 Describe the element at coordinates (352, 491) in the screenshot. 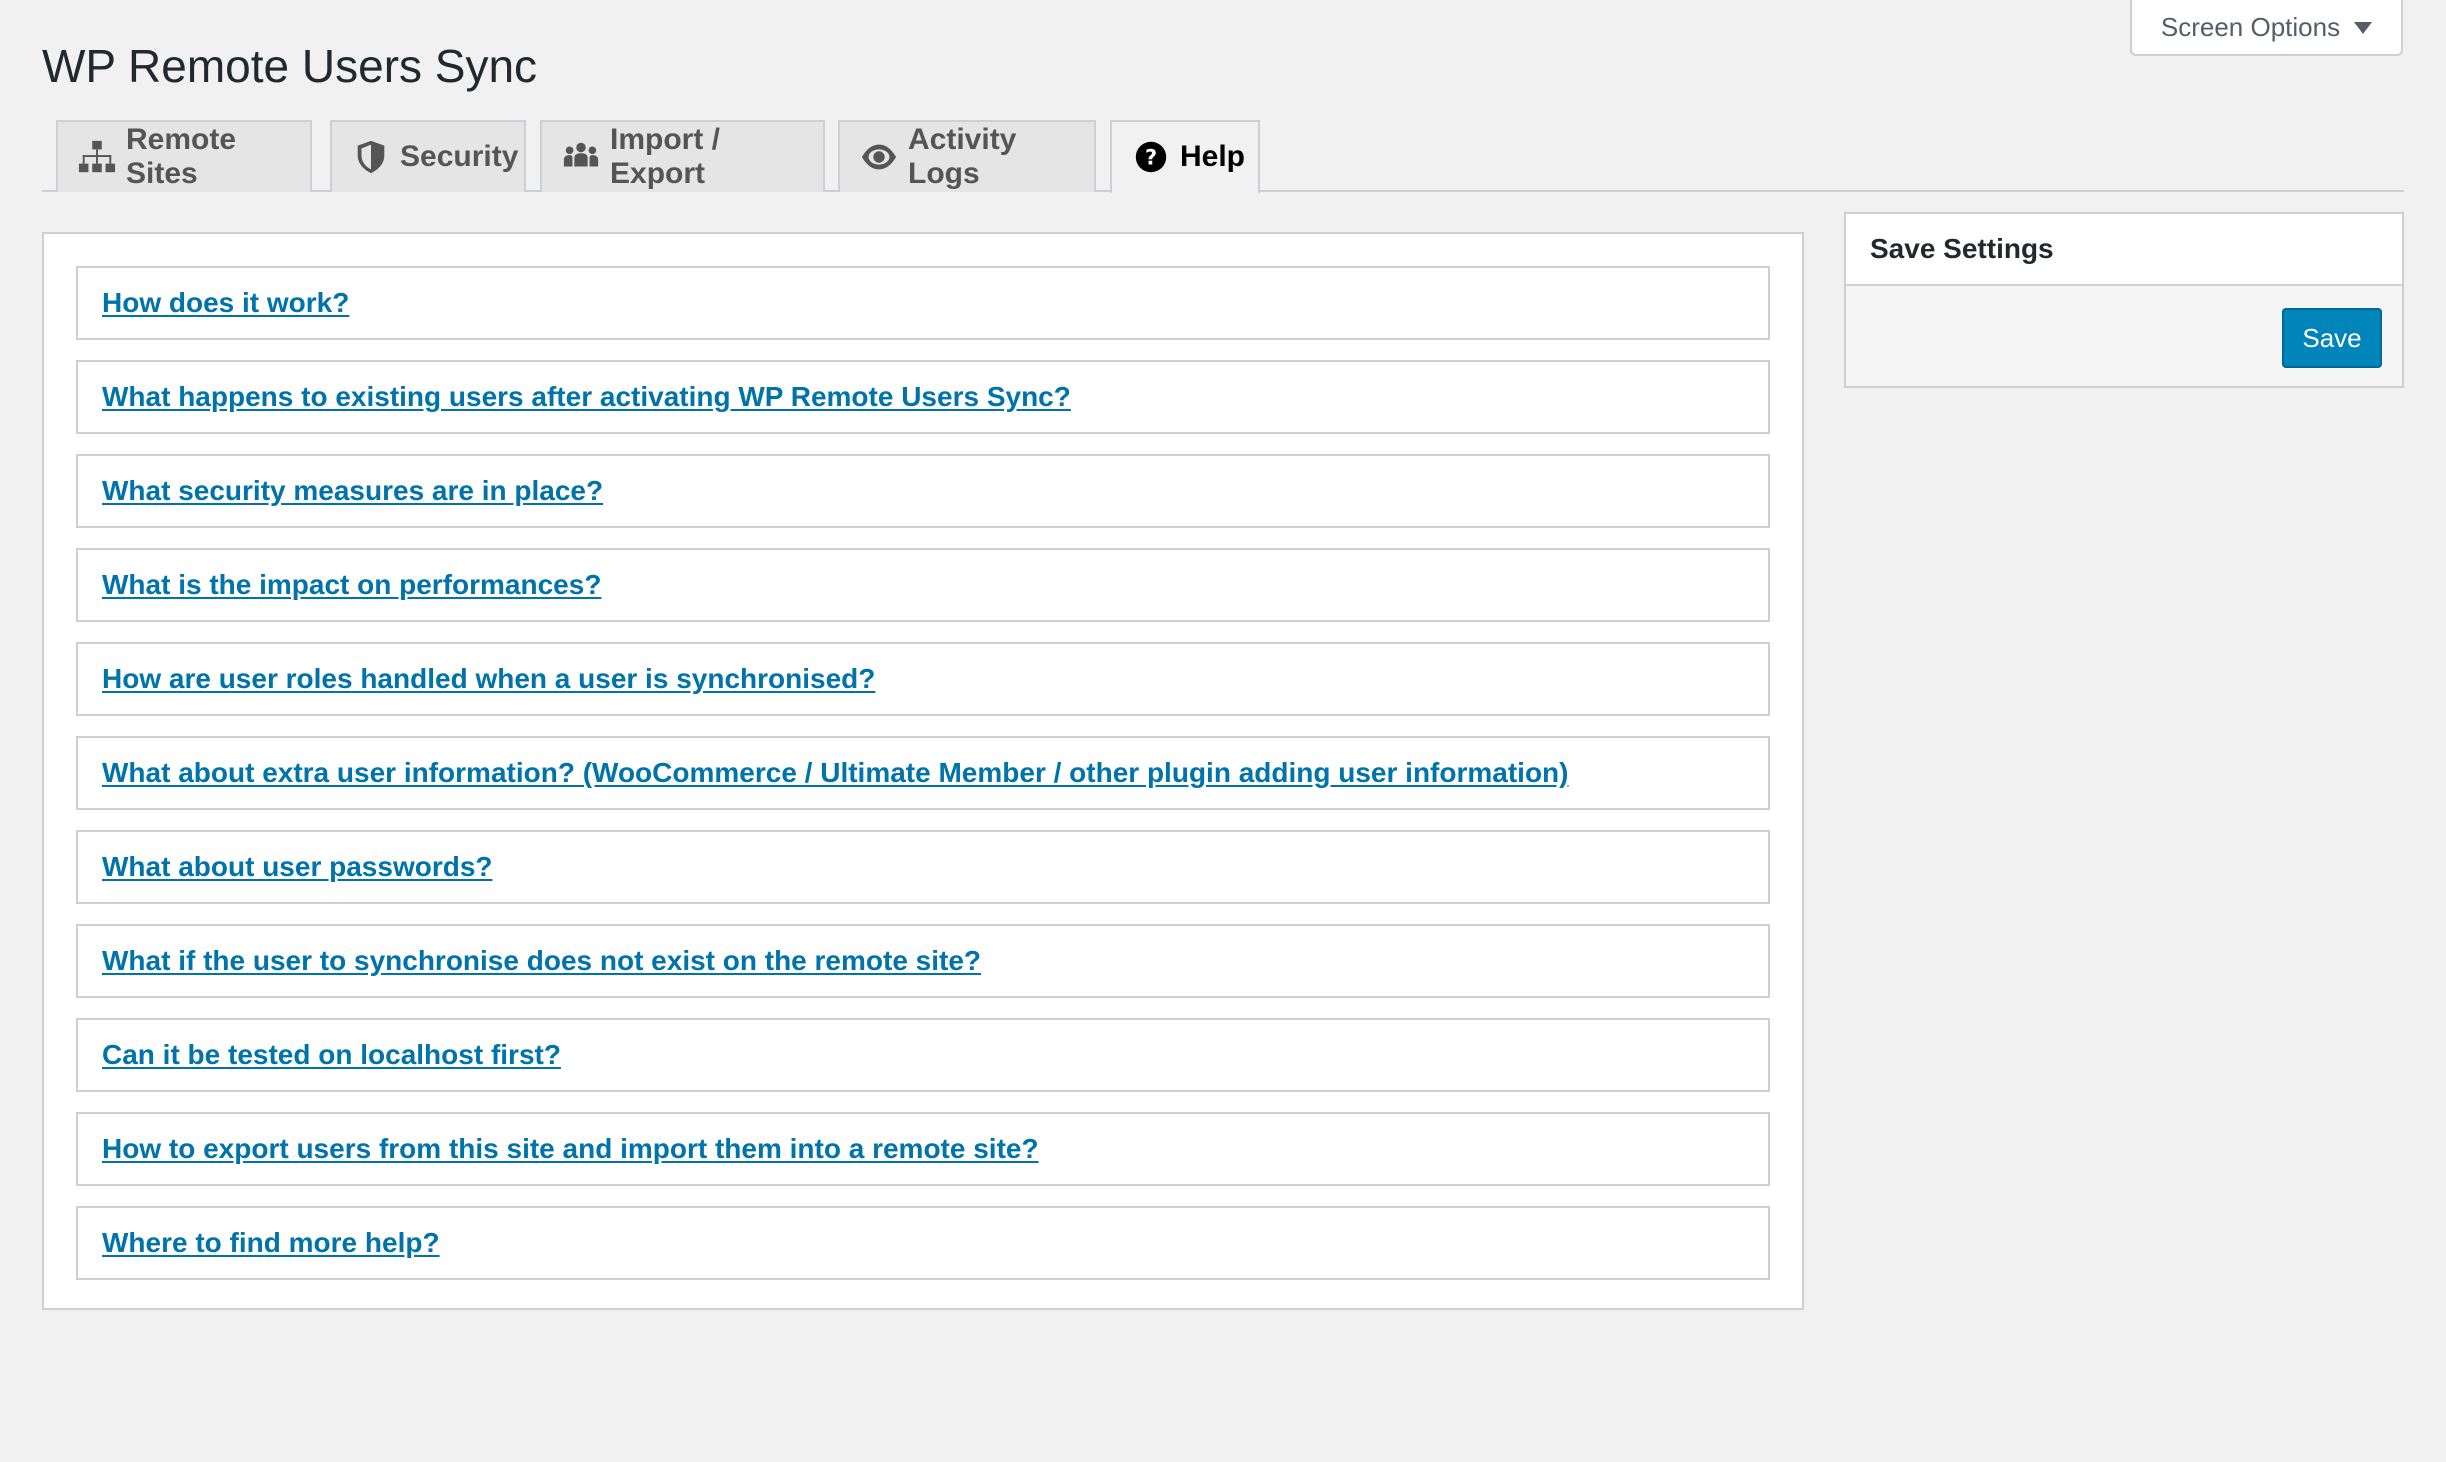

I see `faq-link-security-measures: What security measures are in place?` at that location.